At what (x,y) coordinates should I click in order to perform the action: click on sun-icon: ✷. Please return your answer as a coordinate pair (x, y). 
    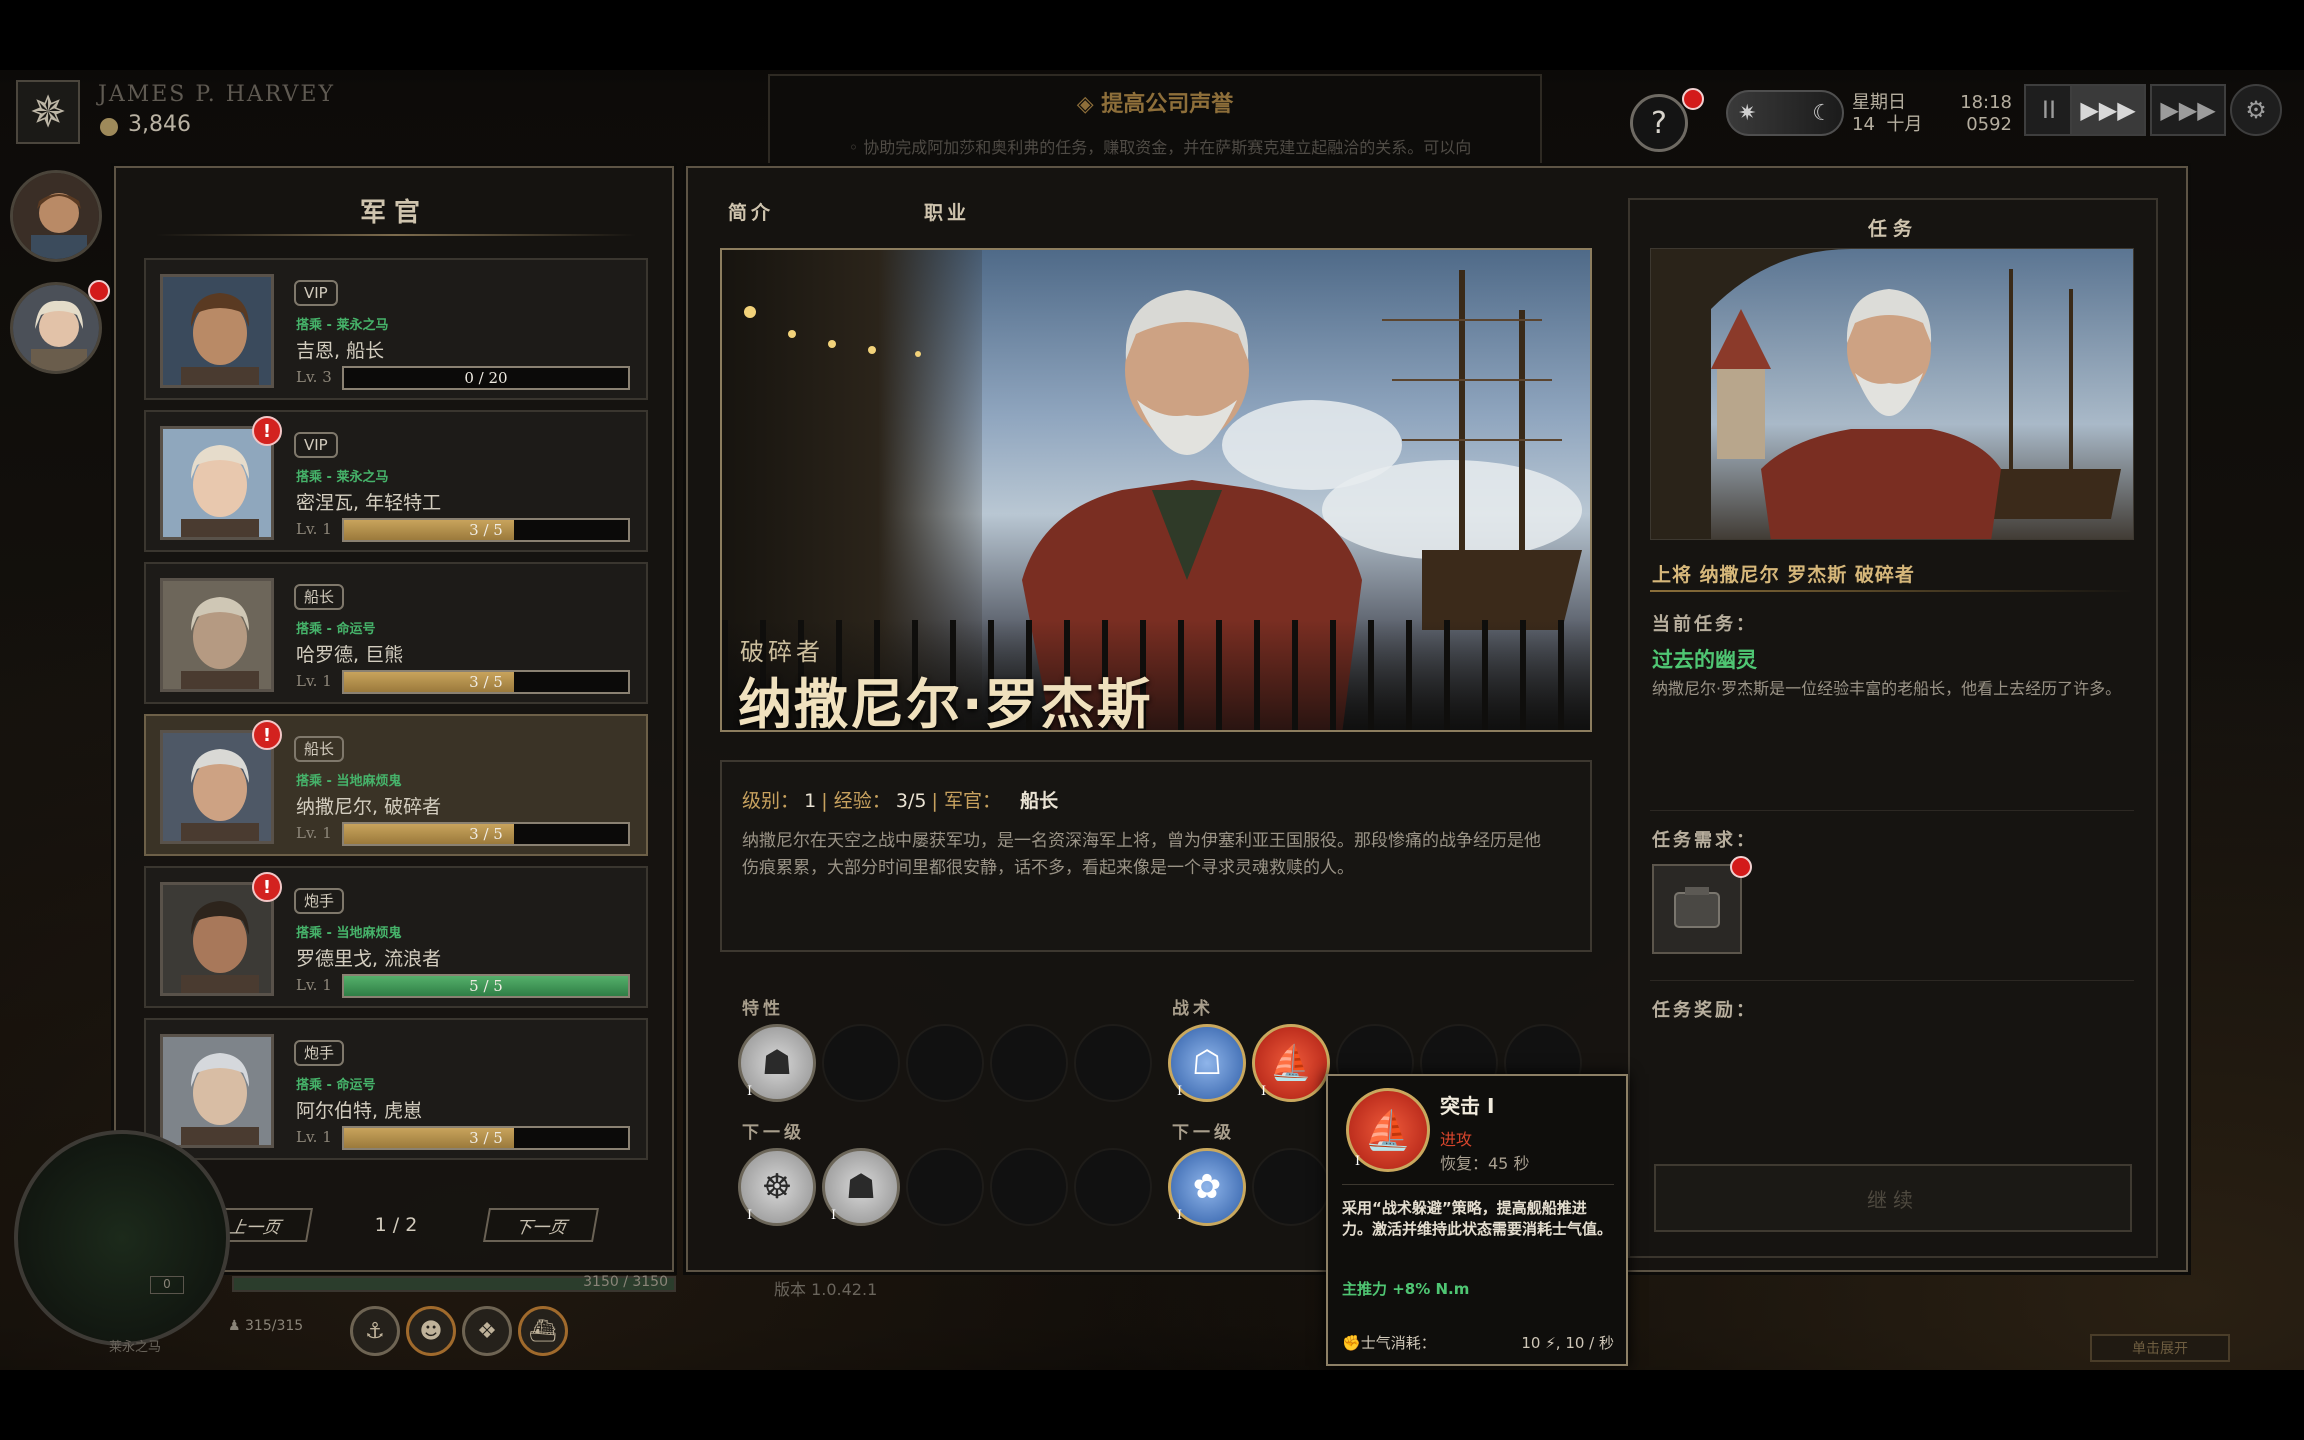
    Looking at the image, I should click on (1747, 113).